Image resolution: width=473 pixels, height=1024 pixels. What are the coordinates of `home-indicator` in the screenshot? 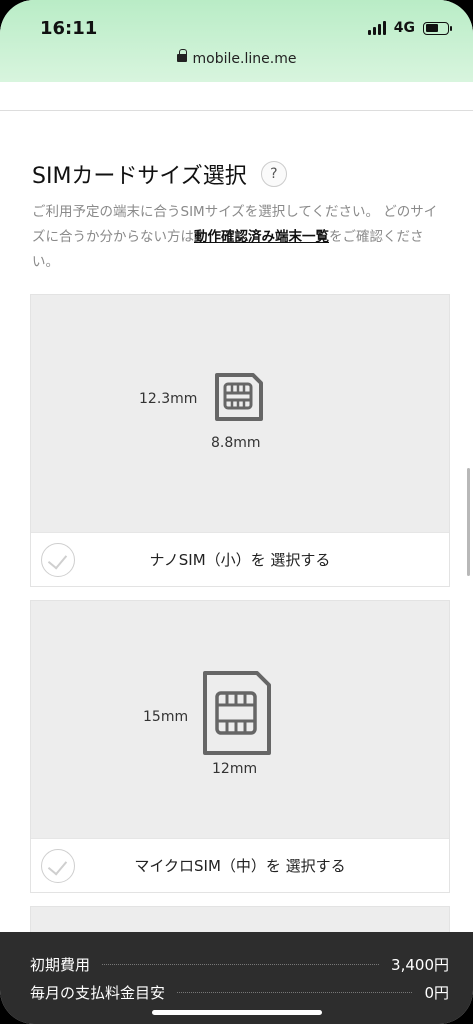 It's located at (237, 1012).